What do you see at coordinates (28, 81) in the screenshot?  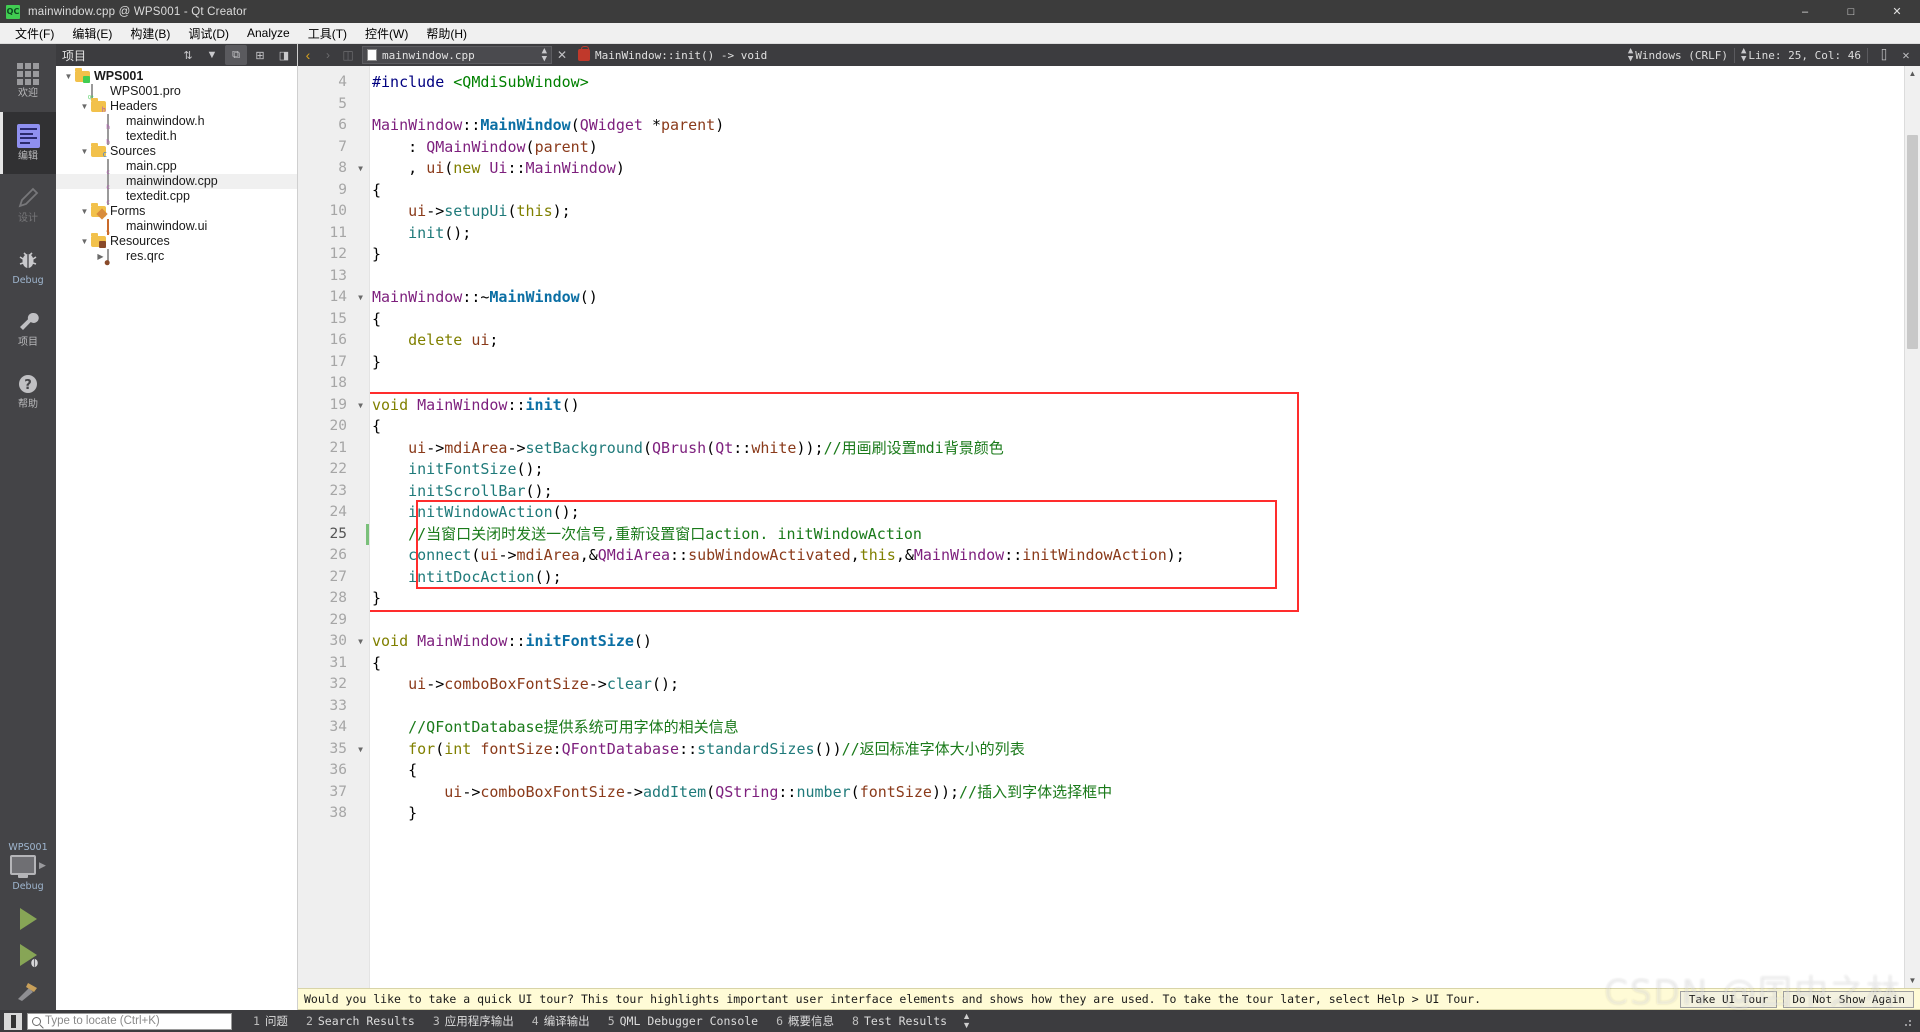 I see `mode-button-welcome: 欢迎` at bounding box center [28, 81].